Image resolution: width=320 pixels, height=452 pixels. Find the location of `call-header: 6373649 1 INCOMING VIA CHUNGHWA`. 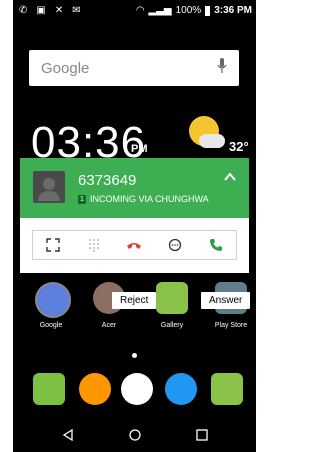

call-header: 6373649 1 INCOMING VIA CHUNGHWA is located at coordinates (134, 188).